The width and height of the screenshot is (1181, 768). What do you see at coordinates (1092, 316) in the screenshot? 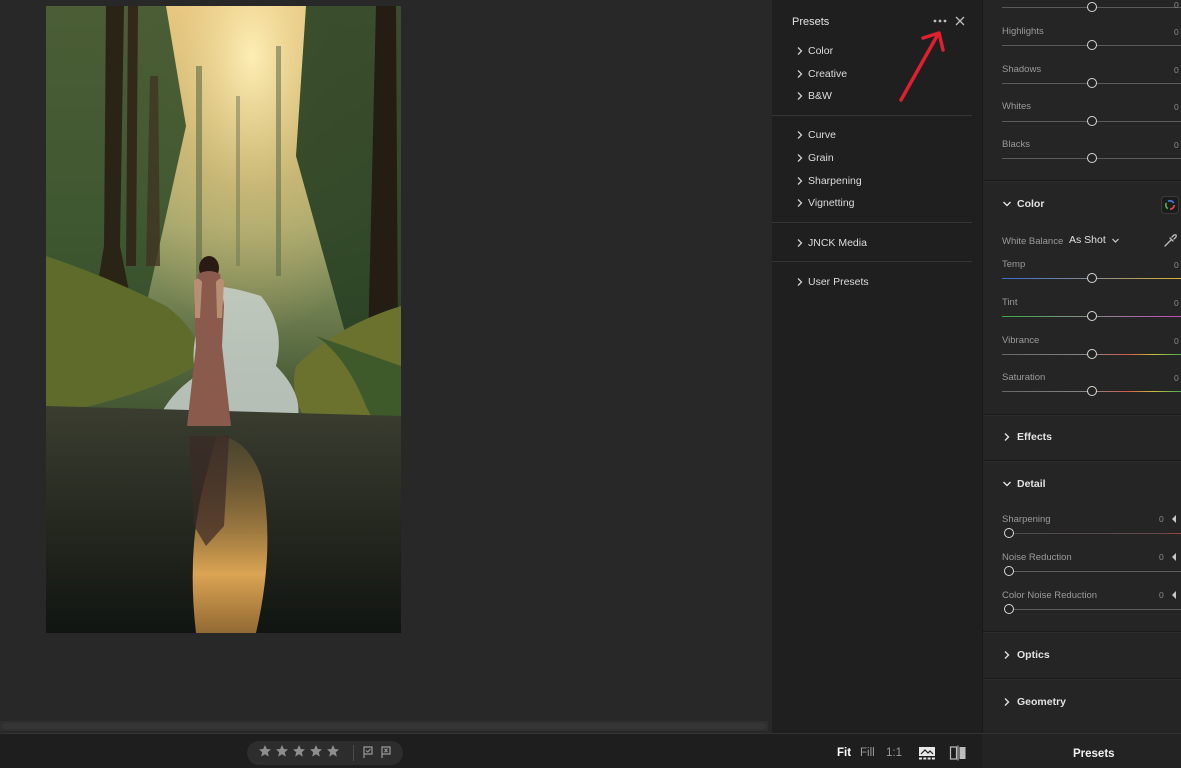
I see `tint-slider-knob` at bounding box center [1092, 316].